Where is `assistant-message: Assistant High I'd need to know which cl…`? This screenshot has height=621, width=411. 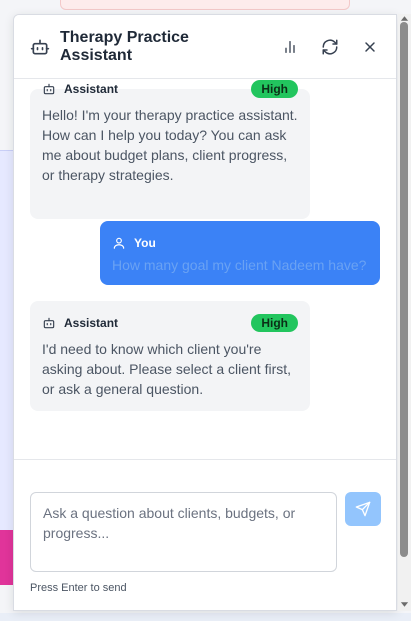 assistant-message: Assistant High I'd need to know which cl… is located at coordinates (170, 356).